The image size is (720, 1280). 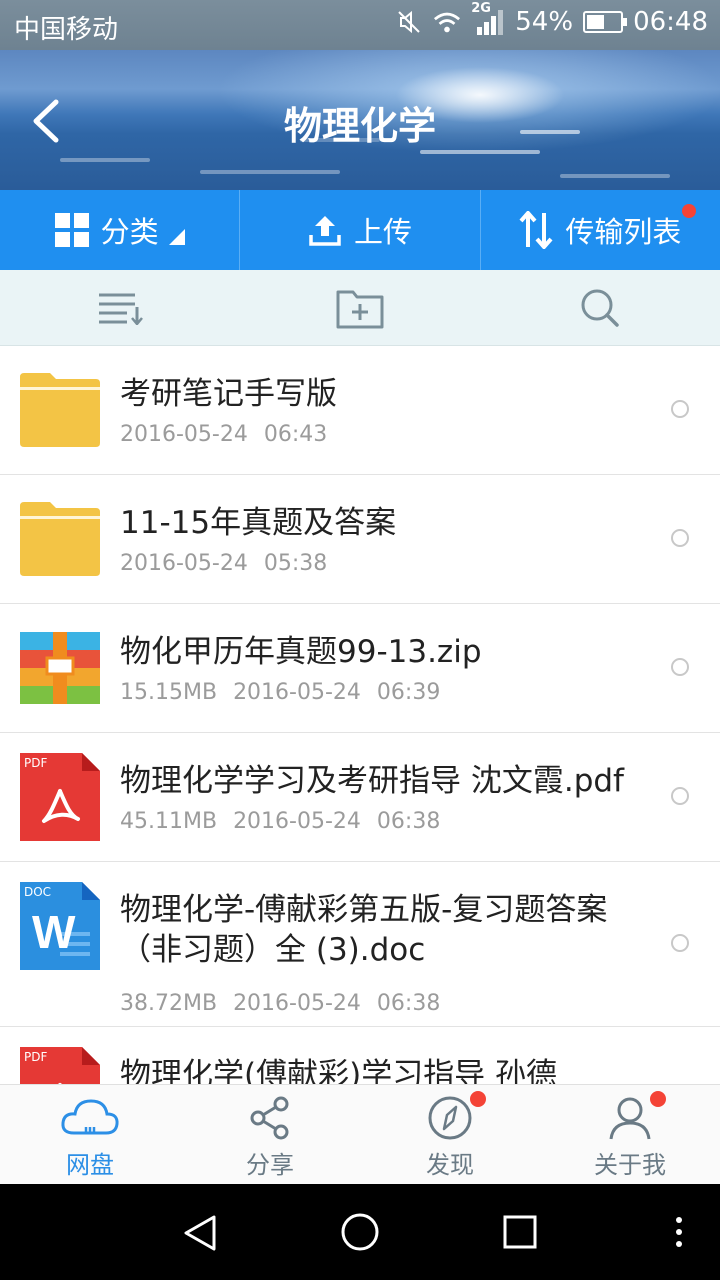 I want to click on file-size: 45.11MB, so click(x=169, y=821).